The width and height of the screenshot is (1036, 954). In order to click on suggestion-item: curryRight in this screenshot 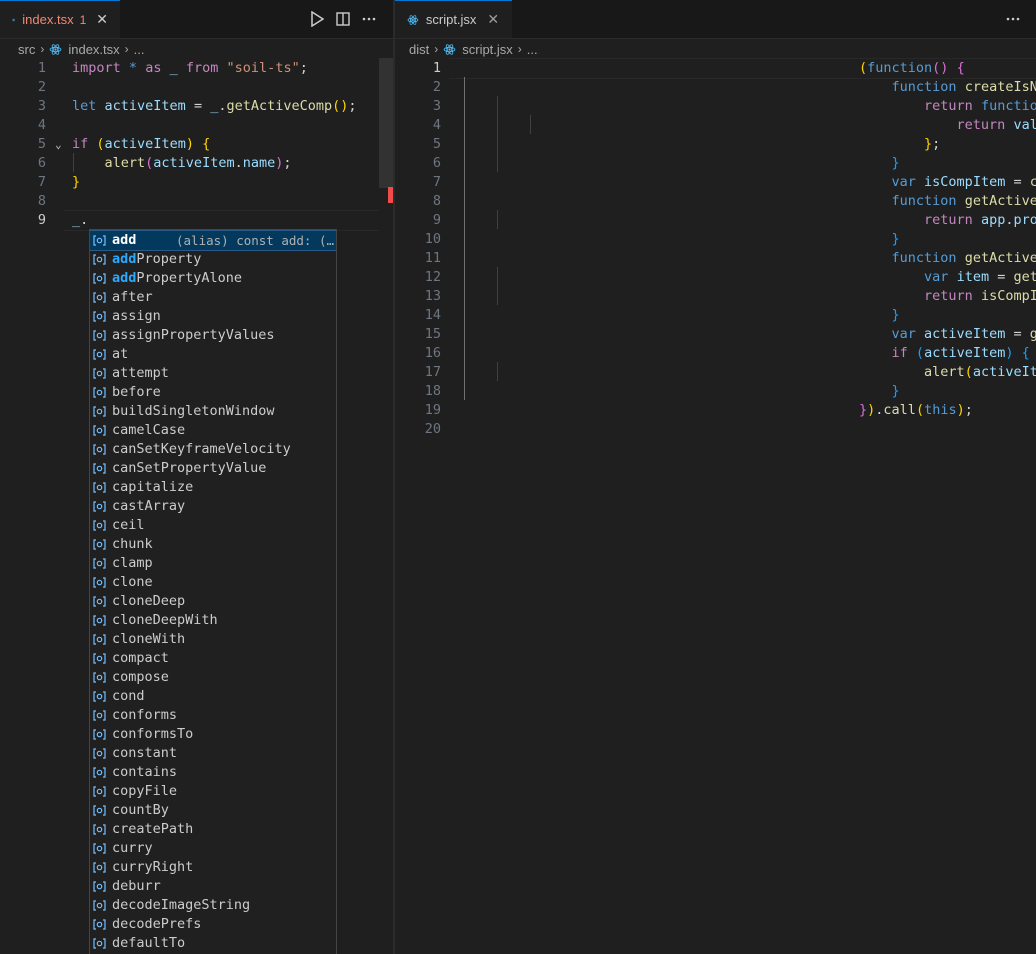, I will do `click(213, 867)`.